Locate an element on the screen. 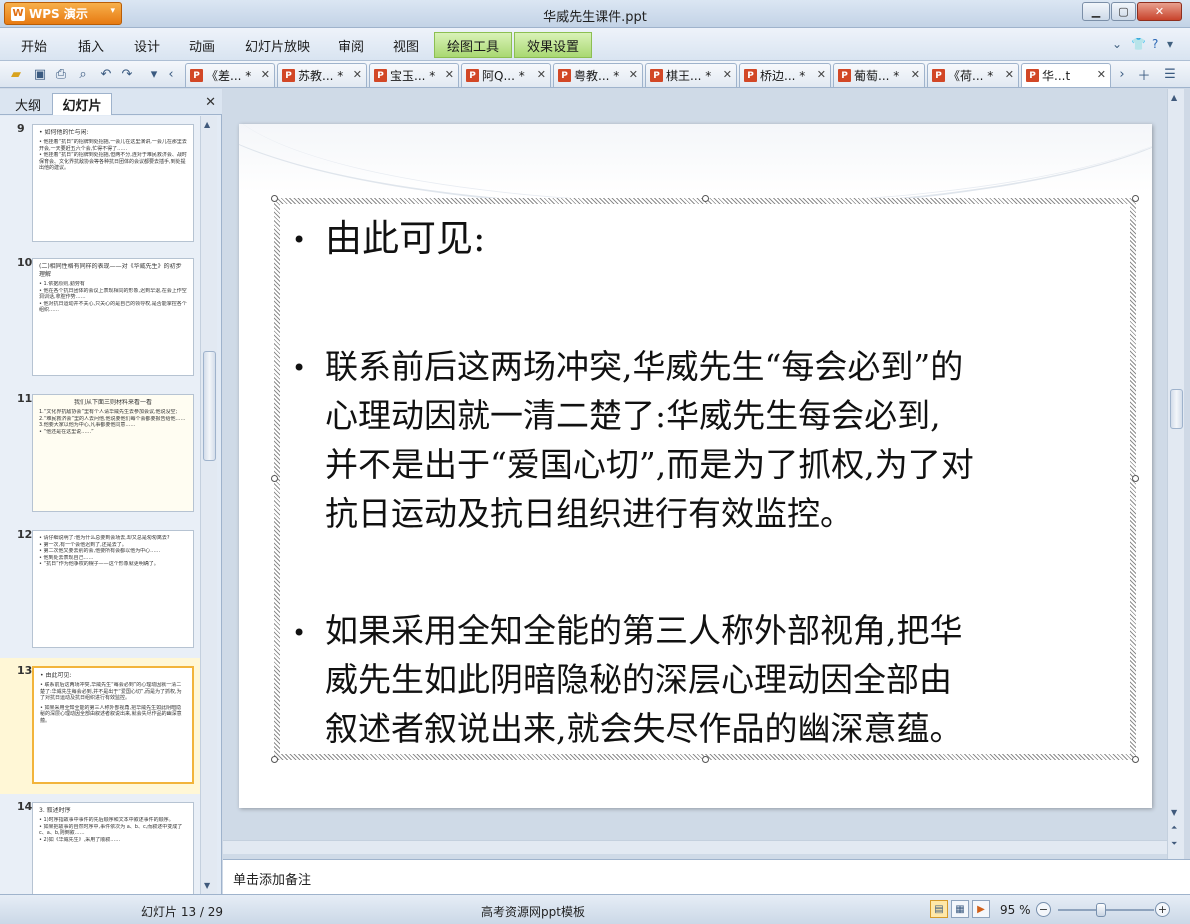  print-icon: ⎙ is located at coordinates (61, 74).